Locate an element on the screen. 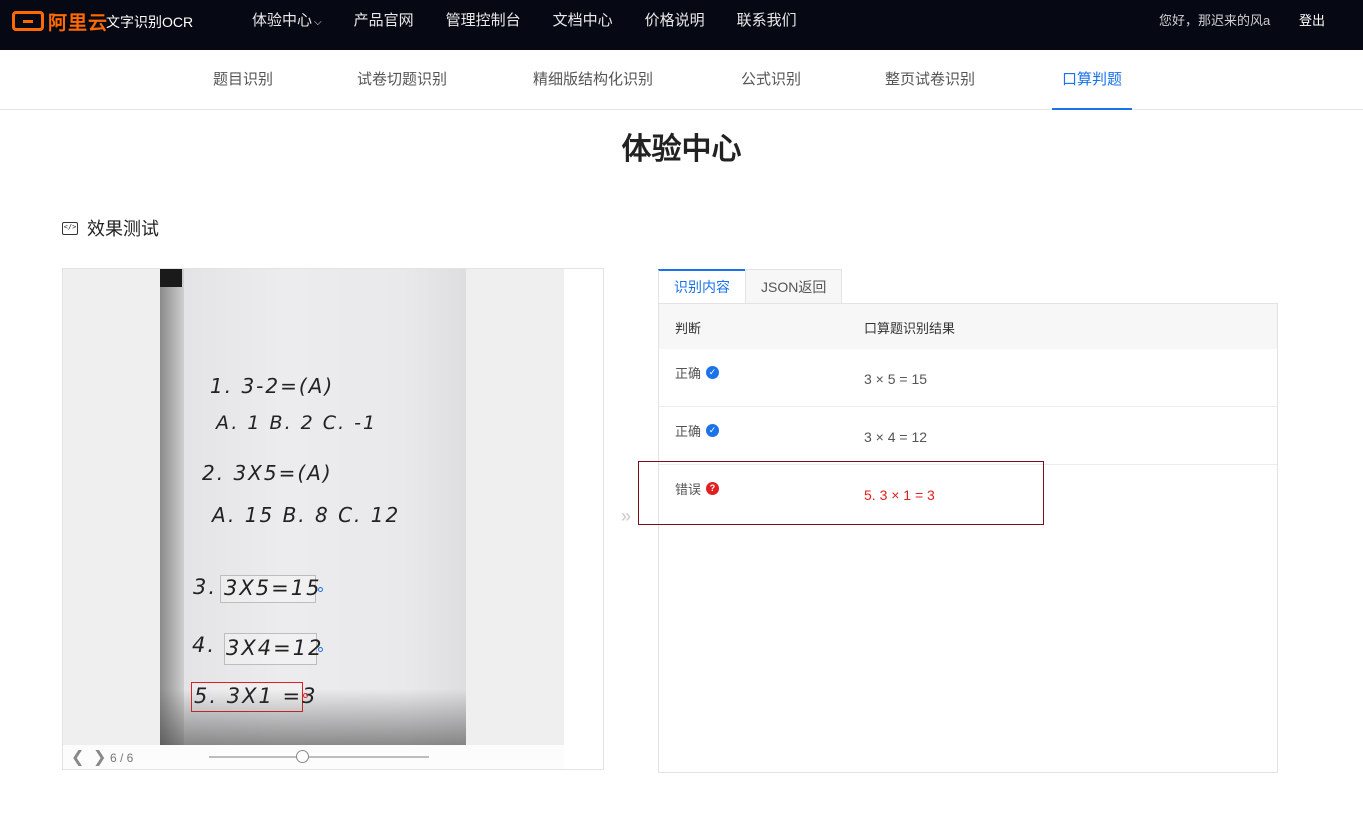 The width and height of the screenshot is (1363, 823). result-tabs: 识别内容 JSON返回 is located at coordinates (750, 286).